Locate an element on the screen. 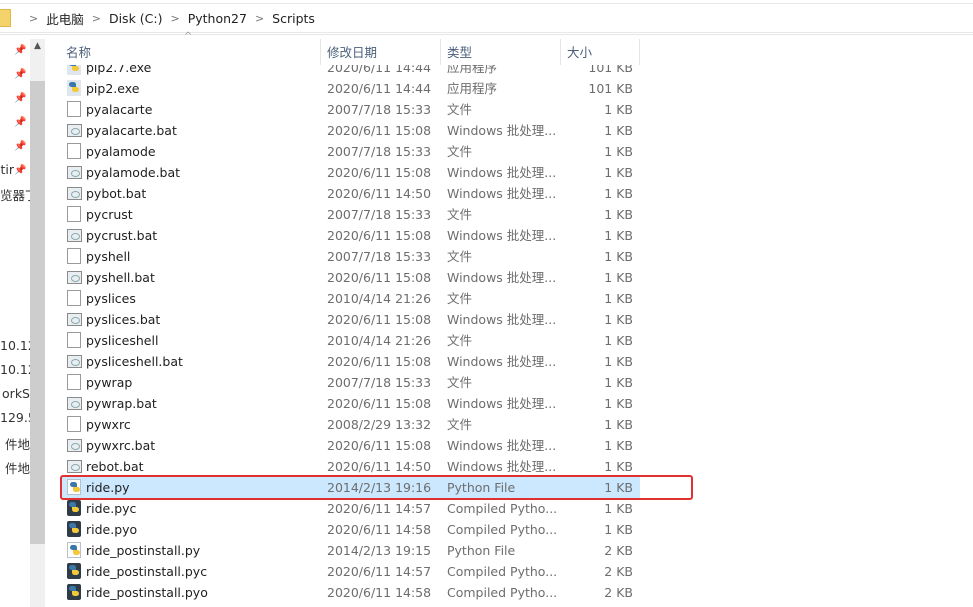 Image resolution: width=973 pixels, height=607 pixels. column-header-date: 修改日期 is located at coordinates (381, 52).